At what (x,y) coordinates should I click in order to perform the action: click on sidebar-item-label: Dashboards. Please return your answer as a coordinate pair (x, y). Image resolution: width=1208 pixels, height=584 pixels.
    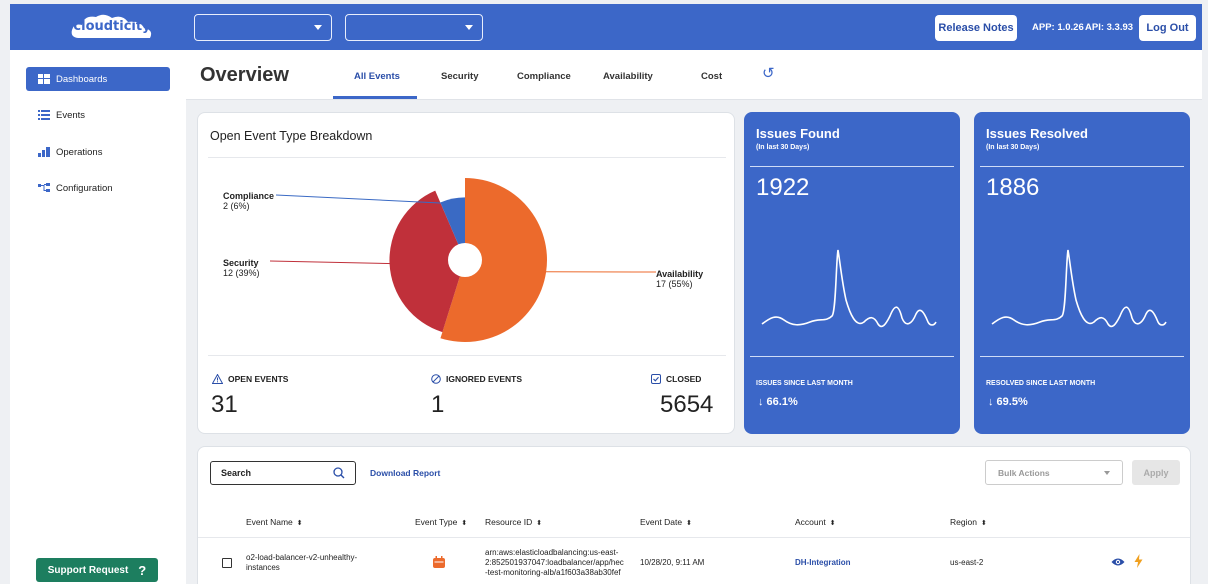
    Looking at the image, I should click on (82, 79).